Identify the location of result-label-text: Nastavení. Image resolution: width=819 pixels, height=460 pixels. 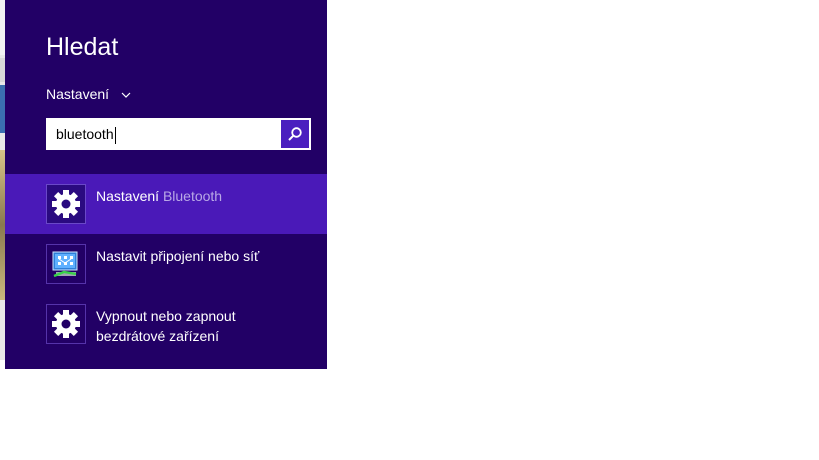
(128, 196).